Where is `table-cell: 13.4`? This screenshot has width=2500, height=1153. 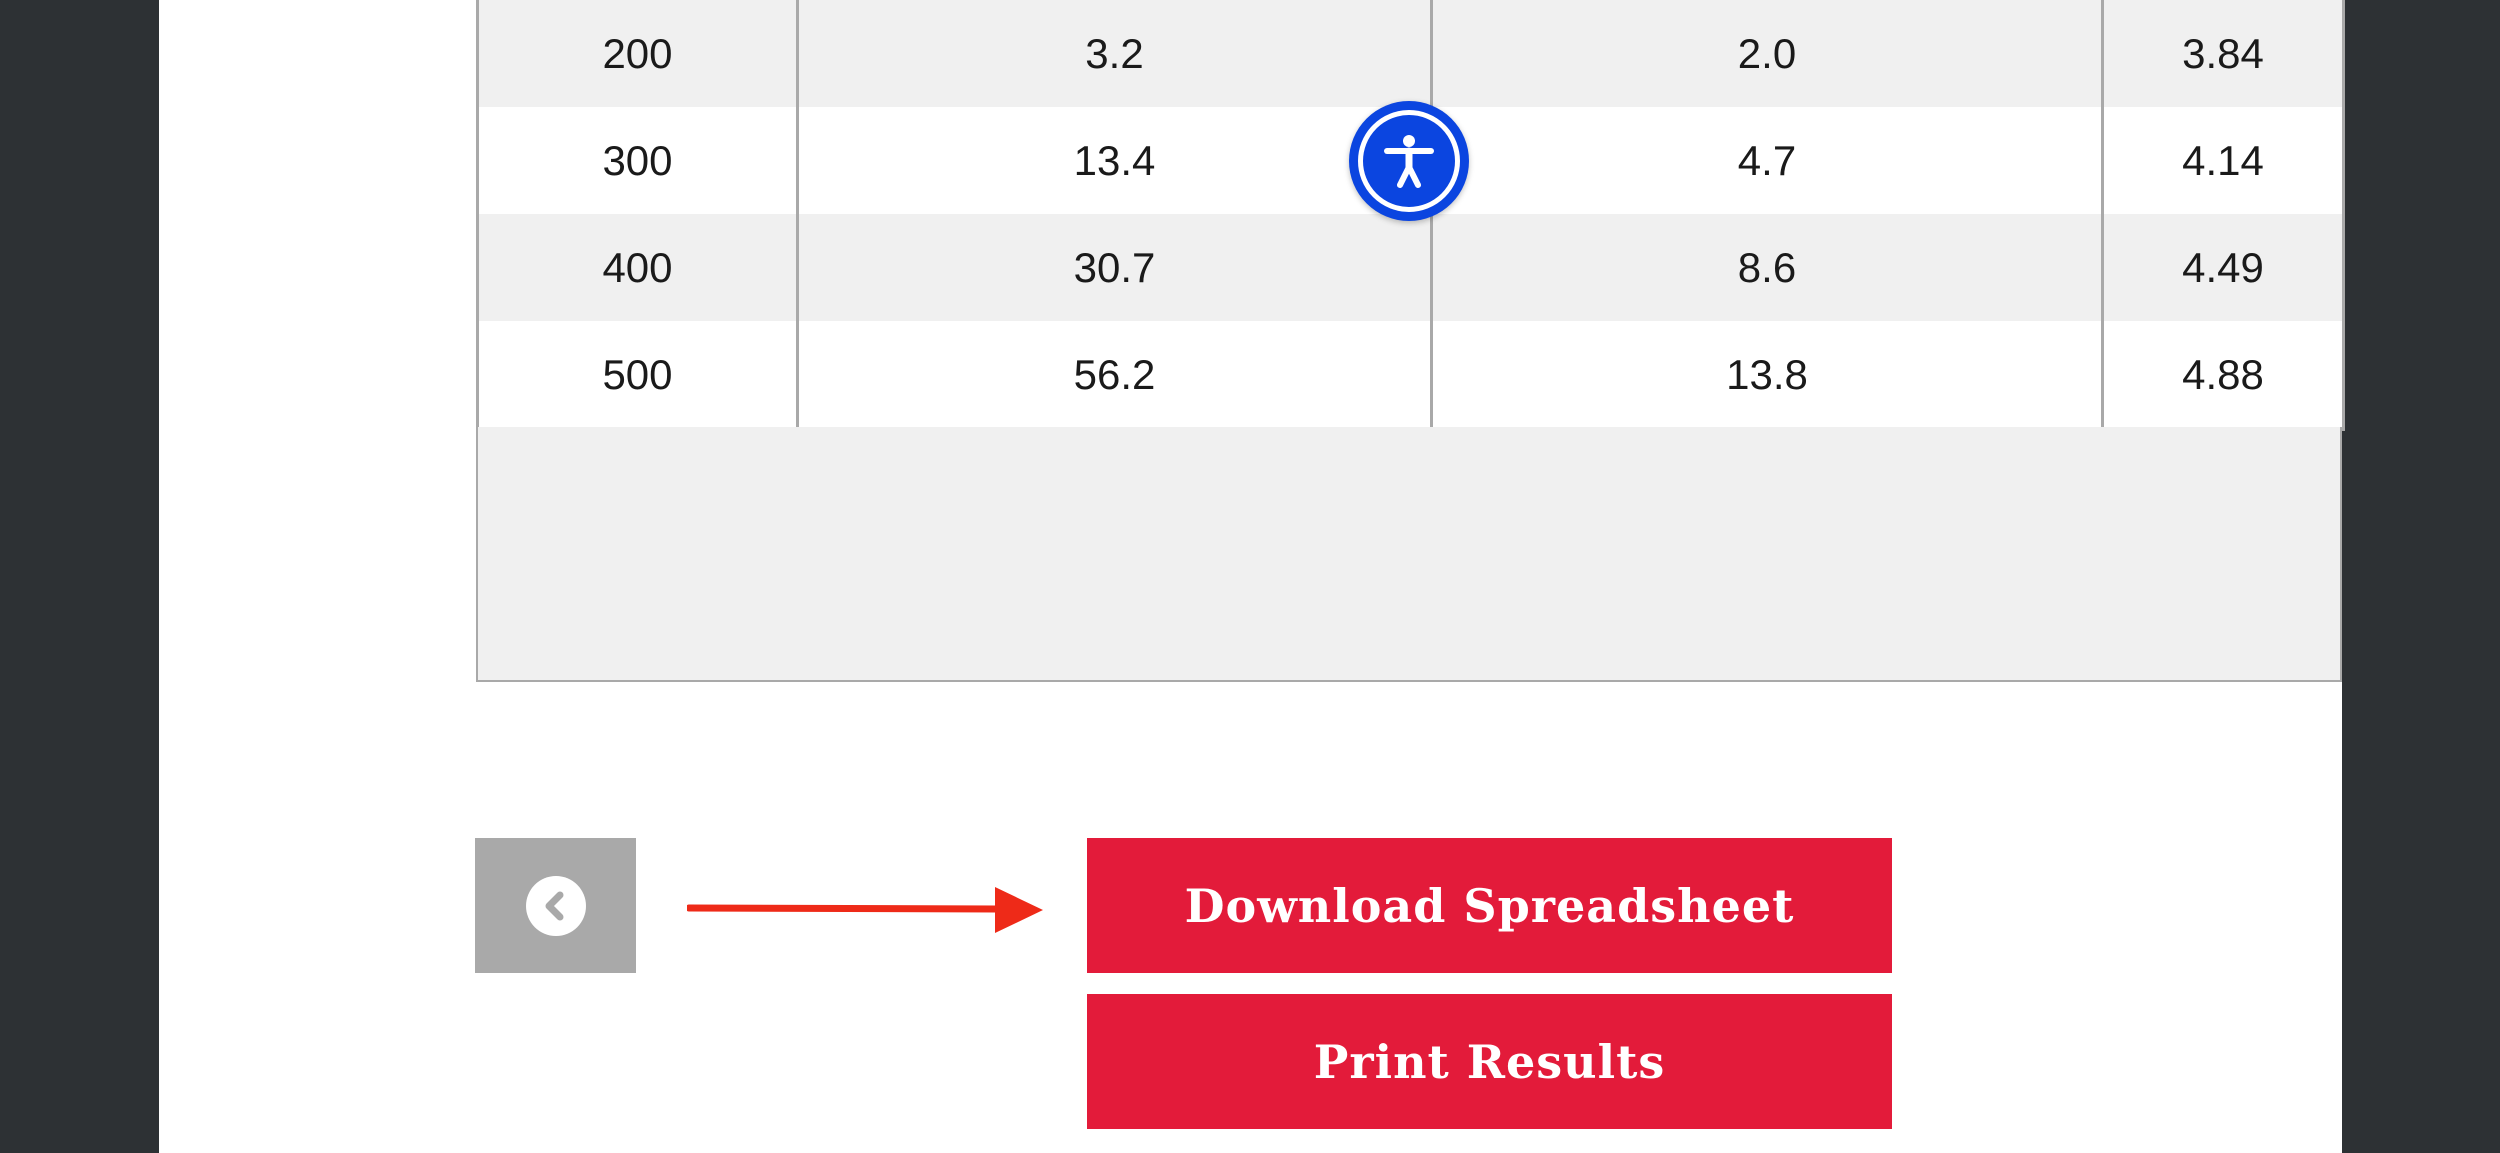
table-cell: 13.4 is located at coordinates (1114, 160).